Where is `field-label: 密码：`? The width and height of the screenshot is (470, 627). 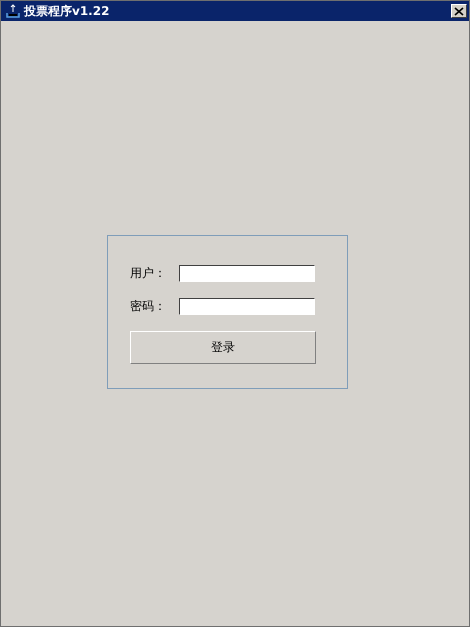
field-label: 密码： is located at coordinates (148, 306).